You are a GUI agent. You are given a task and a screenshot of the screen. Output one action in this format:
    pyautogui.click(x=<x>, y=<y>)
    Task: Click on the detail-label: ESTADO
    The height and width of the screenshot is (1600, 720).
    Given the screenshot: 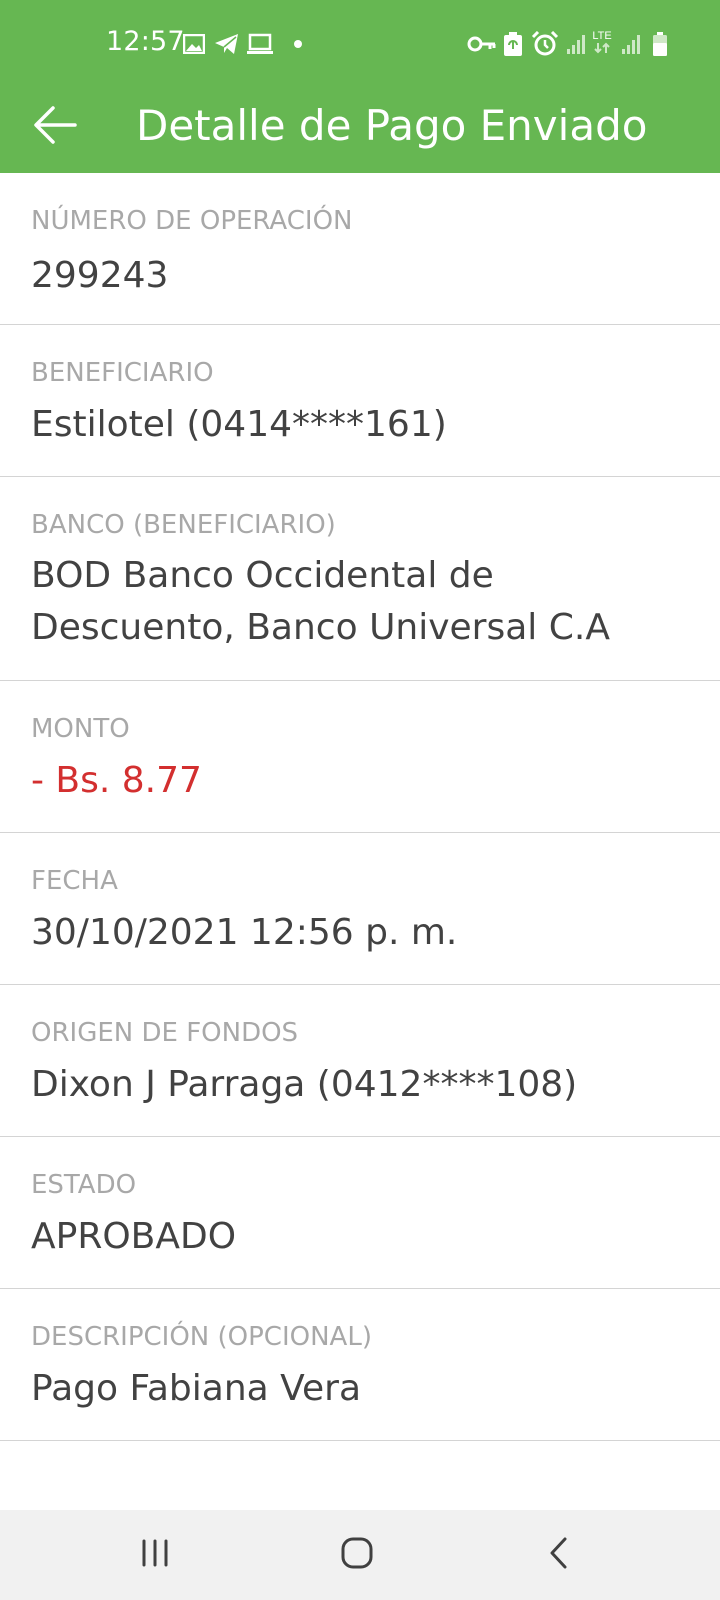 What is the action you would take?
    pyautogui.click(x=84, y=1185)
    